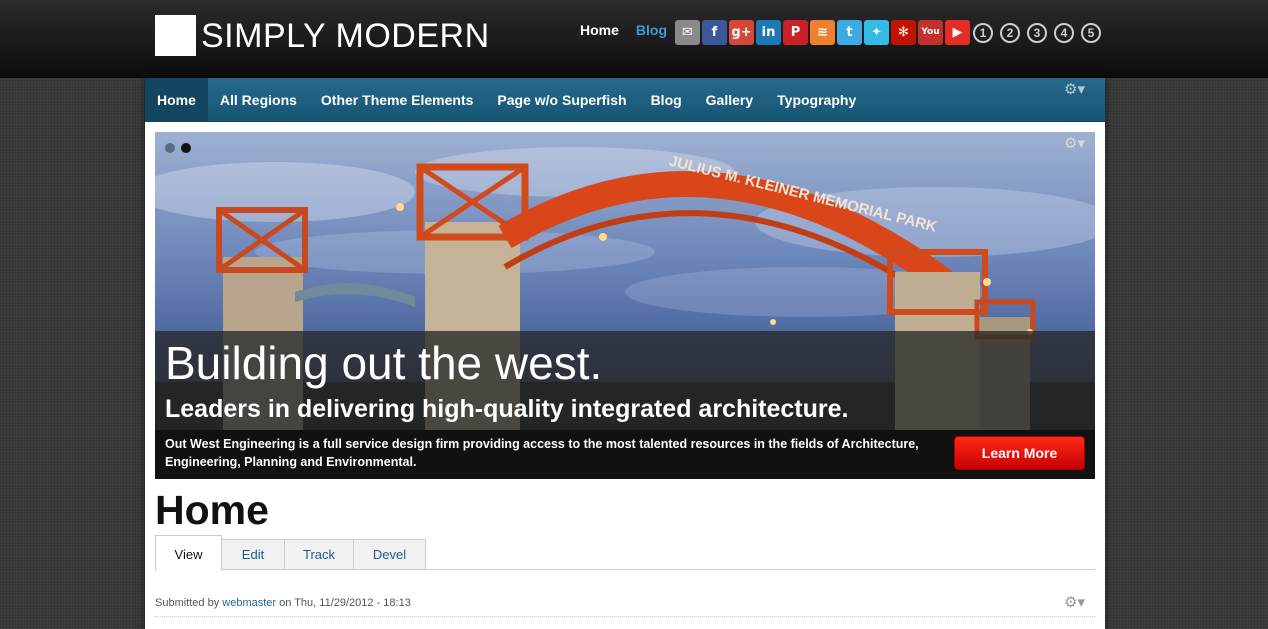  What do you see at coordinates (188, 553) in the screenshot?
I see `tab-view: View` at bounding box center [188, 553].